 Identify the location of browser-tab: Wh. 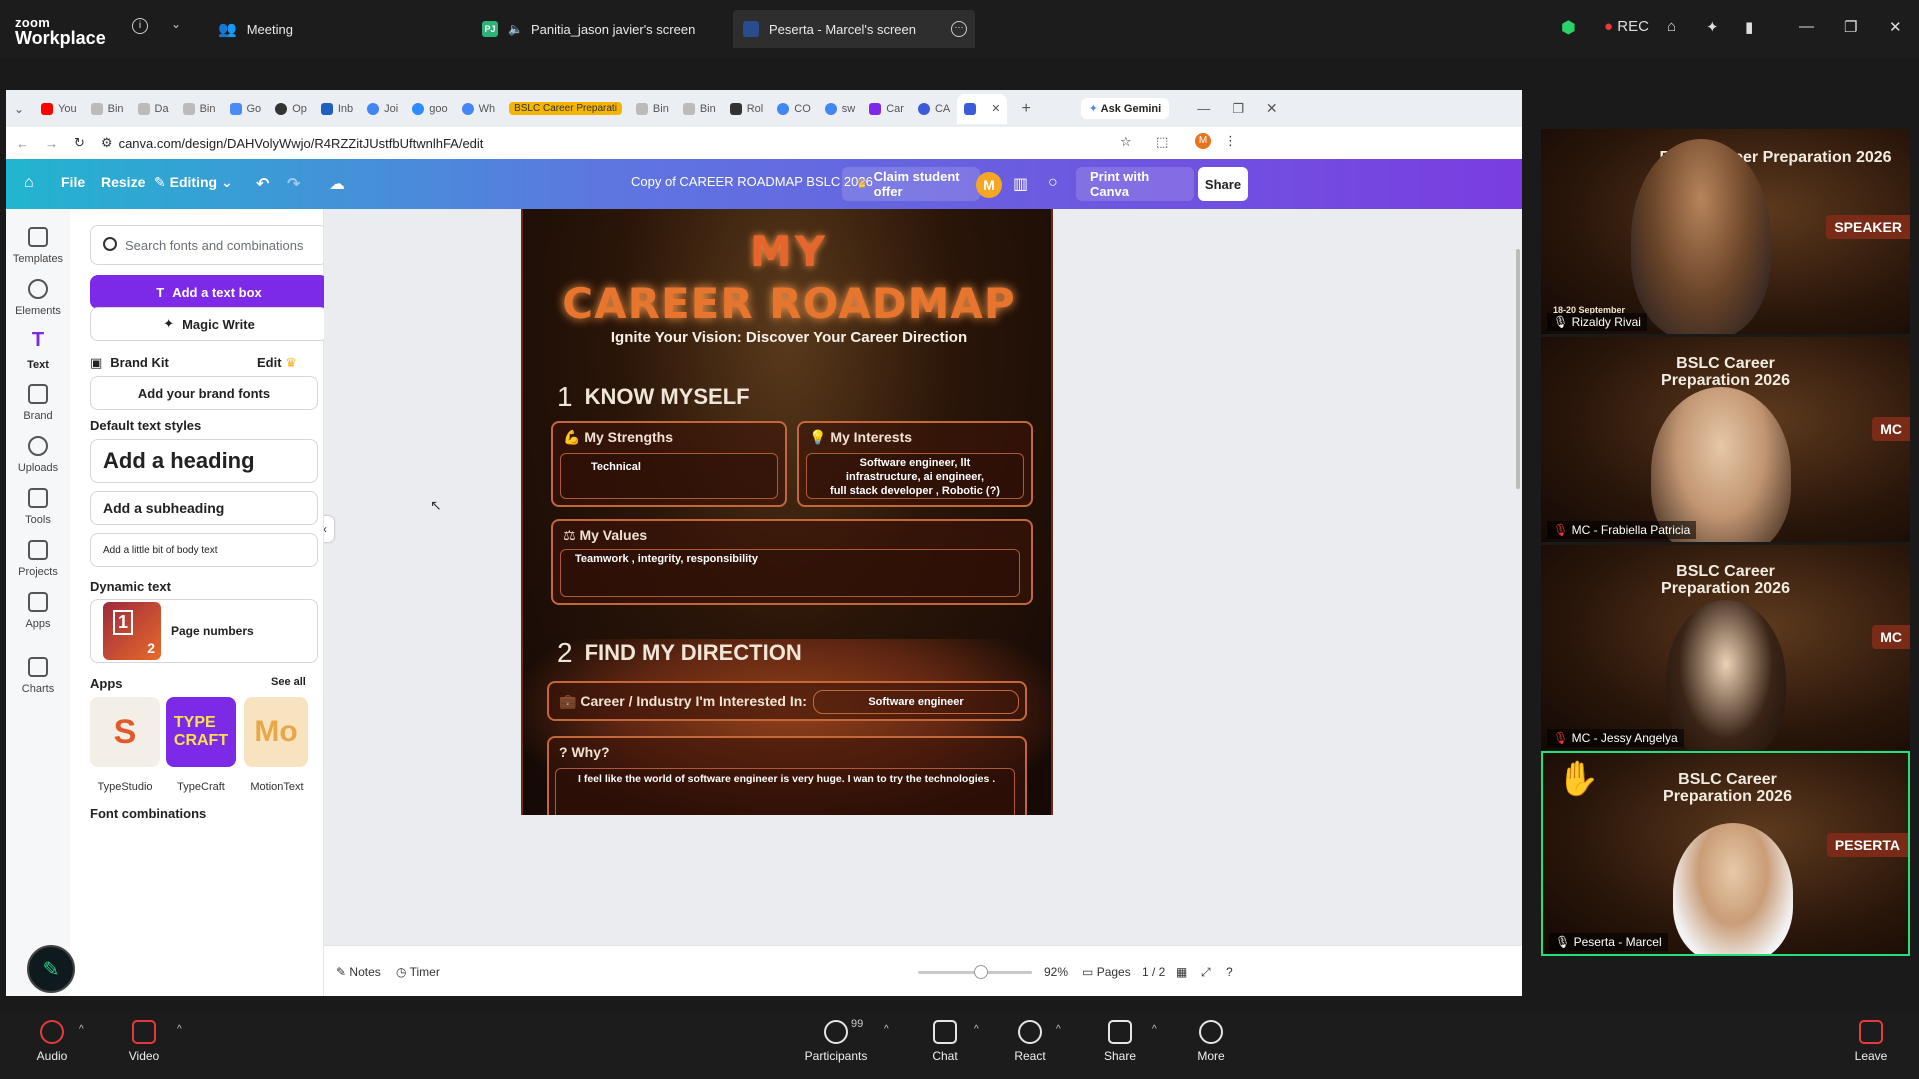
(479, 109).